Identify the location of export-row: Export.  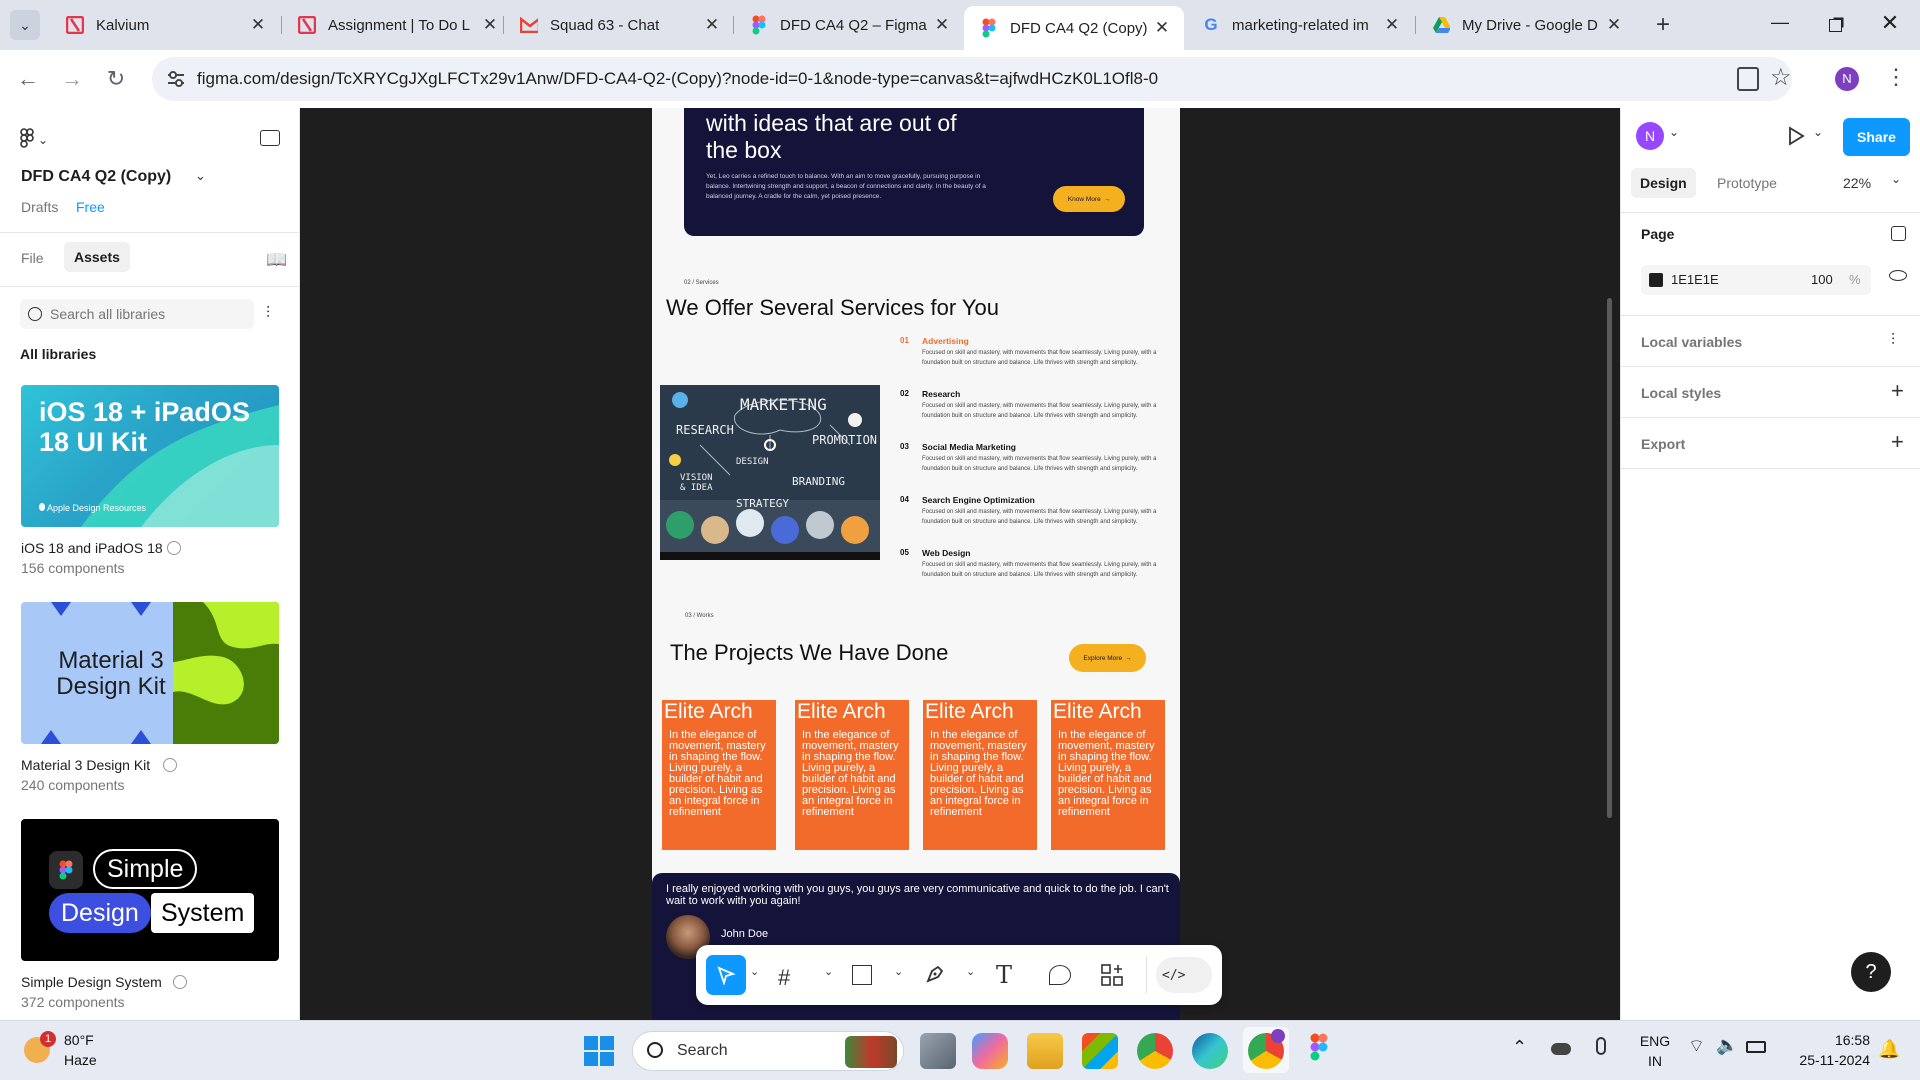
(1663, 444).